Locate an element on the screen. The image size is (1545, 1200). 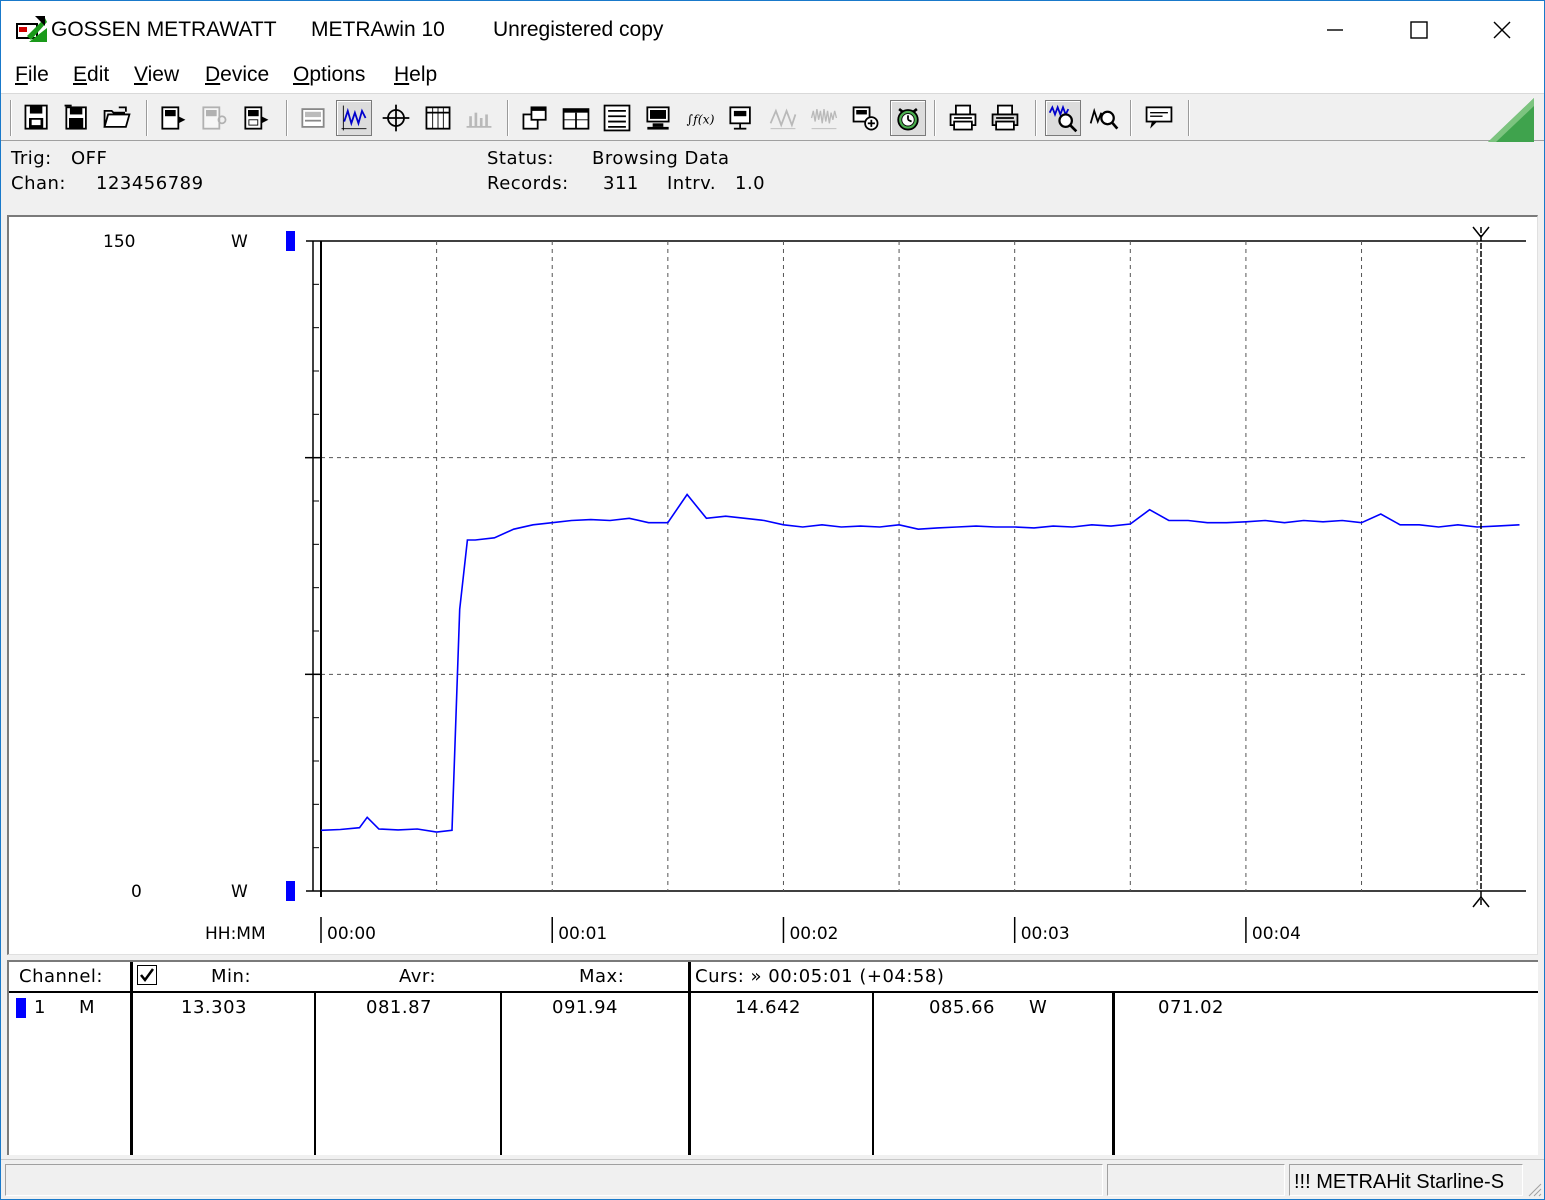
status-bar-device: !!! METRAHit Starline-S is located at coordinates (1406, 1180).